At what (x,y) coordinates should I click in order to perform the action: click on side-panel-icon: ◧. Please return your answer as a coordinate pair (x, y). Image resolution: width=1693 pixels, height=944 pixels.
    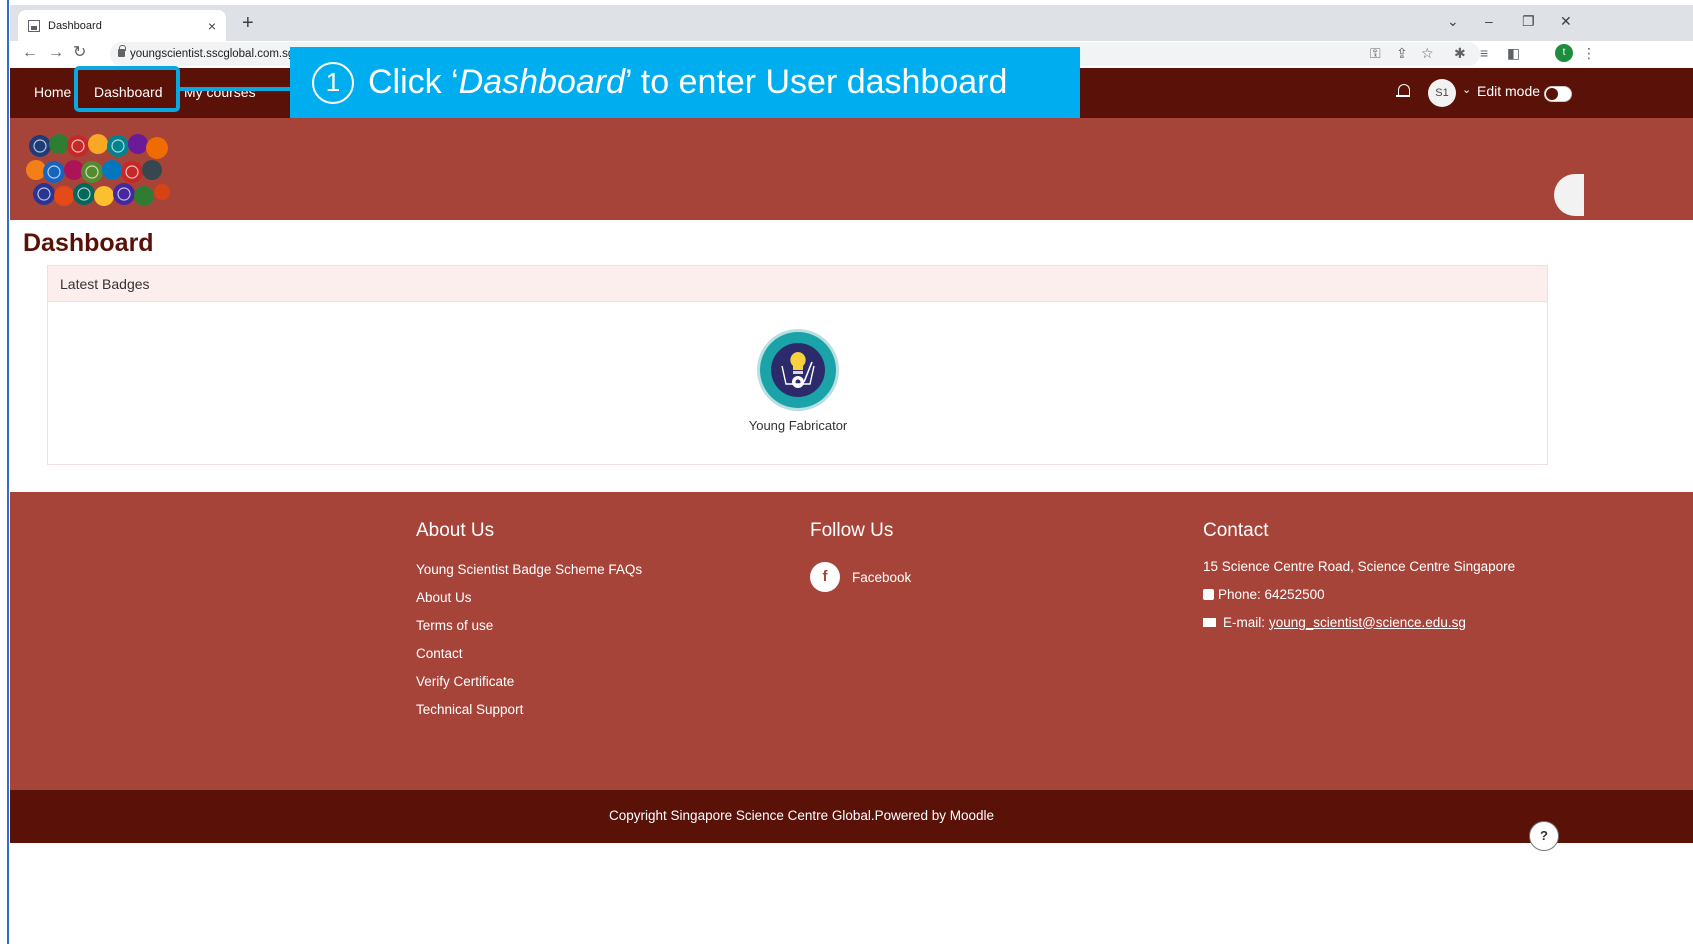
    Looking at the image, I should click on (1513, 53).